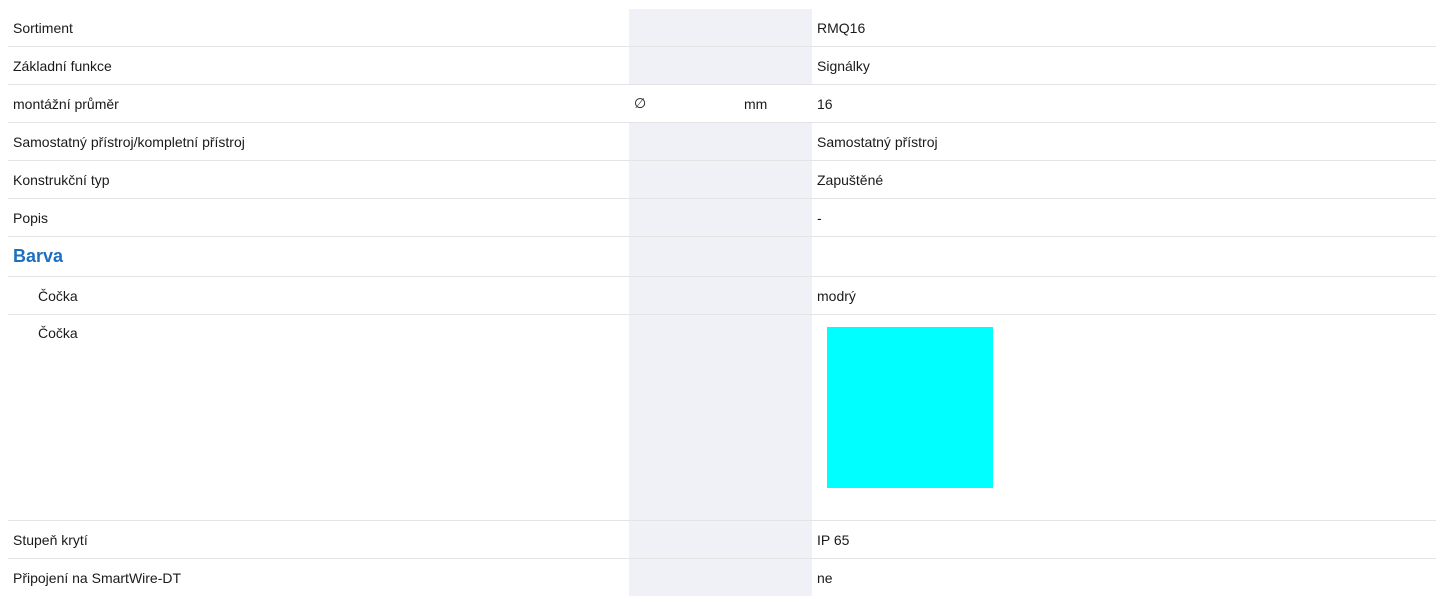 The height and width of the screenshot is (596, 1436). What do you see at coordinates (38, 256) in the screenshot?
I see `section-title: Barva` at bounding box center [38, 256].